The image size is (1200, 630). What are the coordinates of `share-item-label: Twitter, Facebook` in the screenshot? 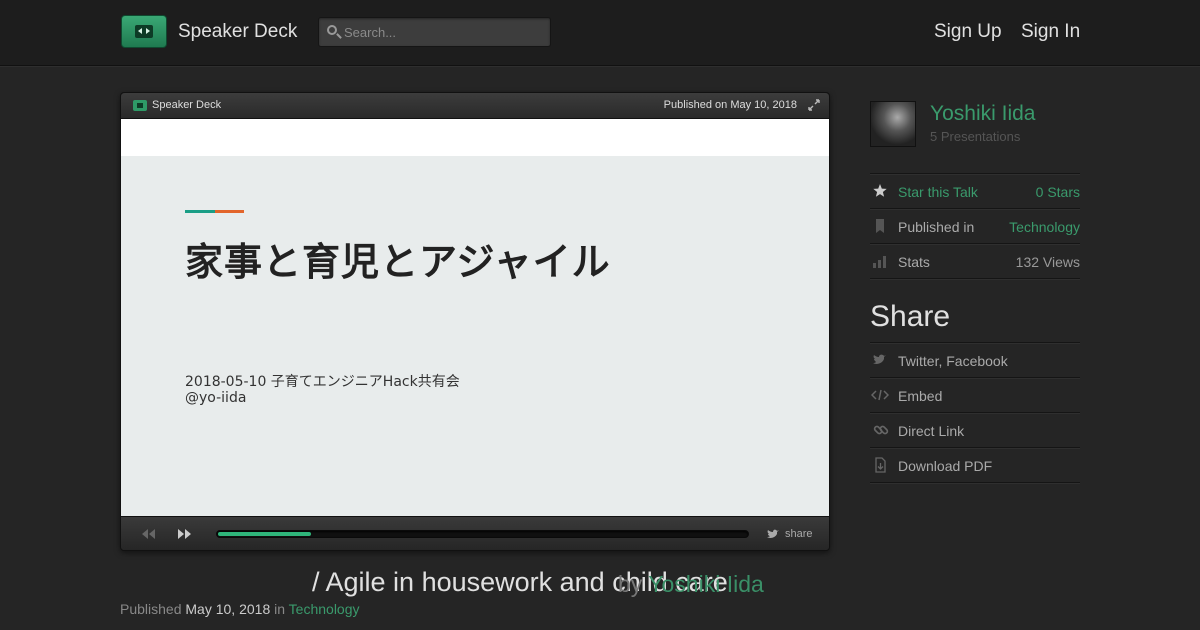 It's located at (953, 361).